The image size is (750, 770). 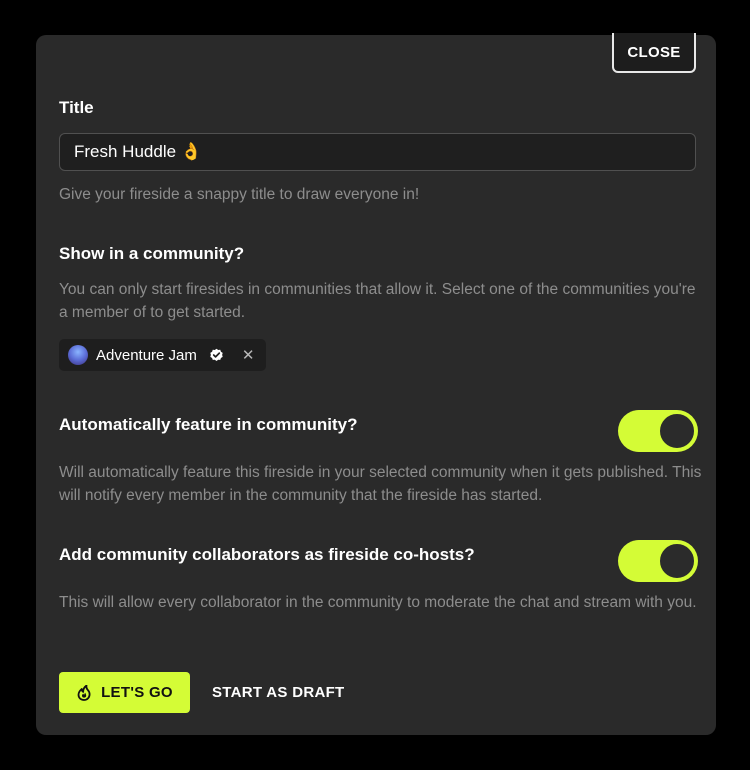 What do you see at coordinates (248, 355) in the screenshot?
I see `close-icon: ✕` at bounding box center [248, 355].